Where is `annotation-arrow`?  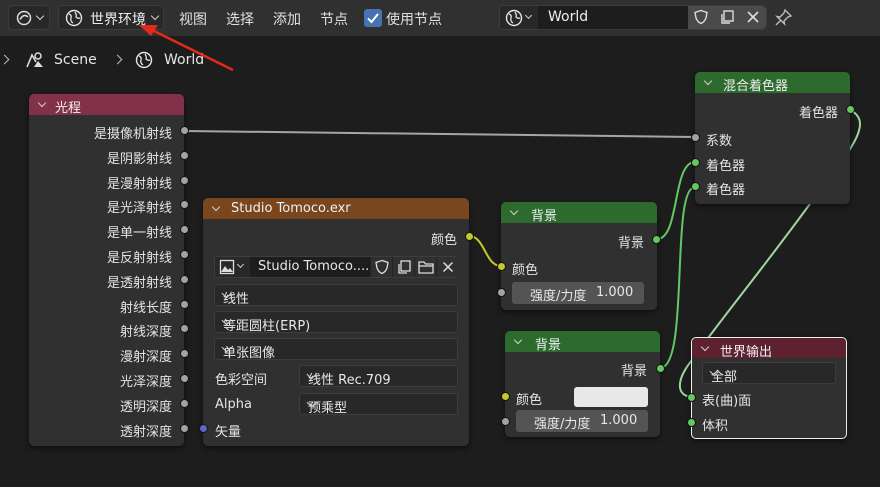 annotation-arrow is located at coordinates (186, 48).